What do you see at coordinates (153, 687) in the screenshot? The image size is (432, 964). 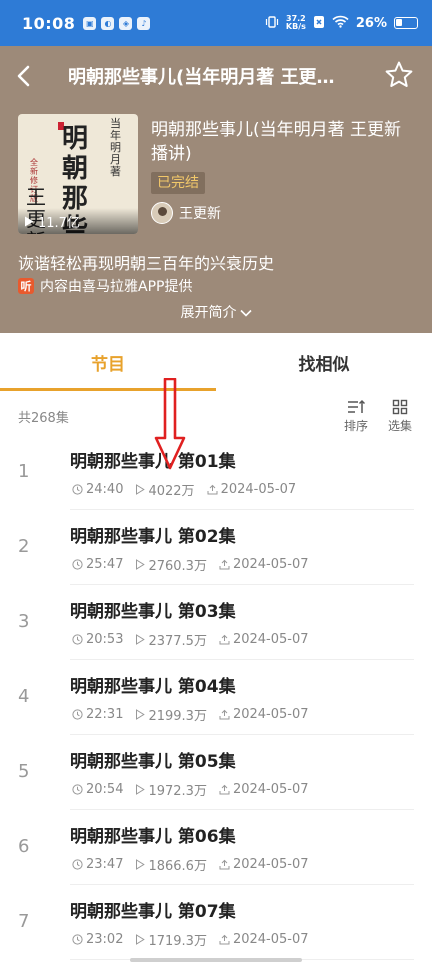 I see `episode-title: 明朝那些事儿 第04集` at bounding box center [153, 687].